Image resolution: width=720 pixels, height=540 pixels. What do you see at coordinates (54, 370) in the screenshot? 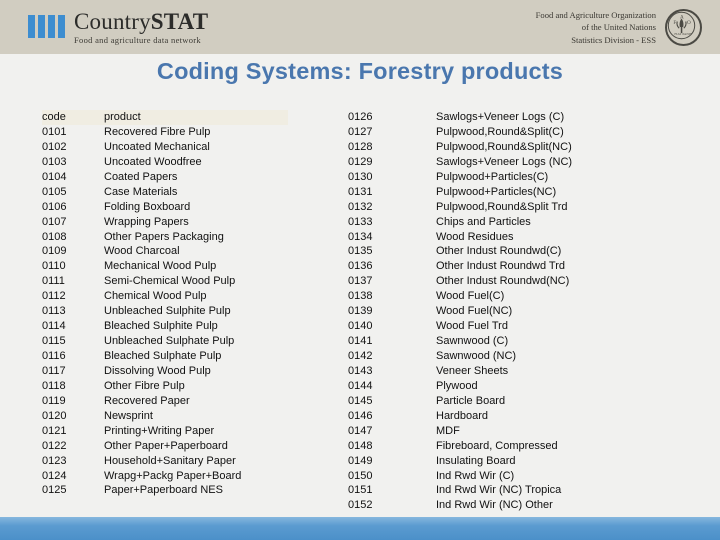
I see `cell-code: 0117` at bounding box center [54, 370].